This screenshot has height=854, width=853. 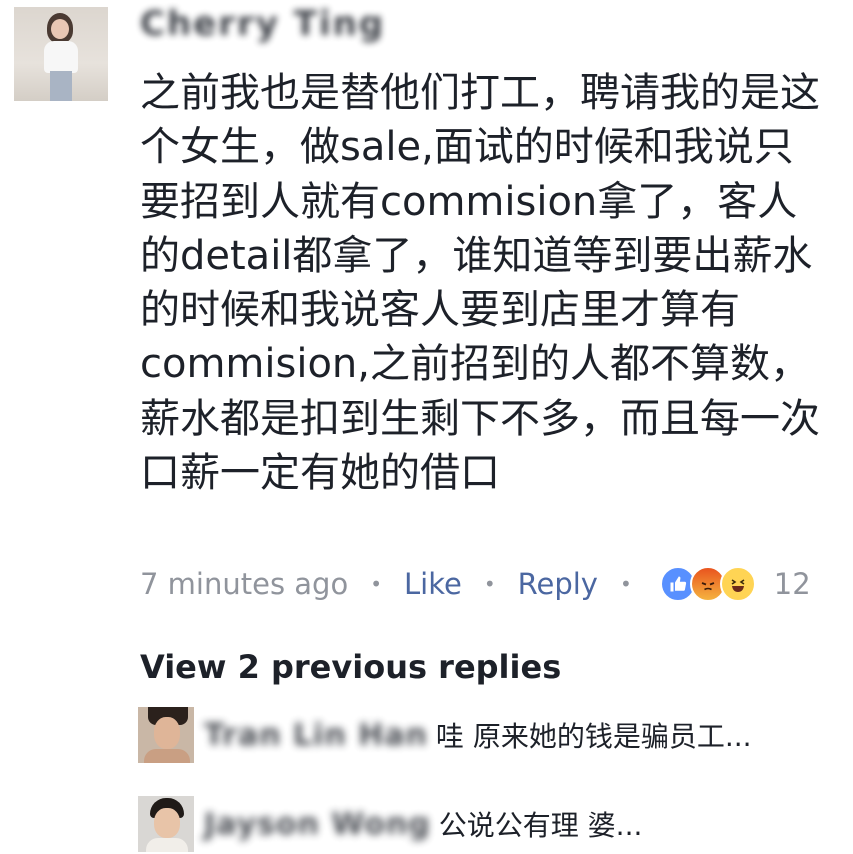 What do you see at coordinates (792, 584) in the screenshot?
I see `reaction-count: 12` at bounding box center [792, 584].